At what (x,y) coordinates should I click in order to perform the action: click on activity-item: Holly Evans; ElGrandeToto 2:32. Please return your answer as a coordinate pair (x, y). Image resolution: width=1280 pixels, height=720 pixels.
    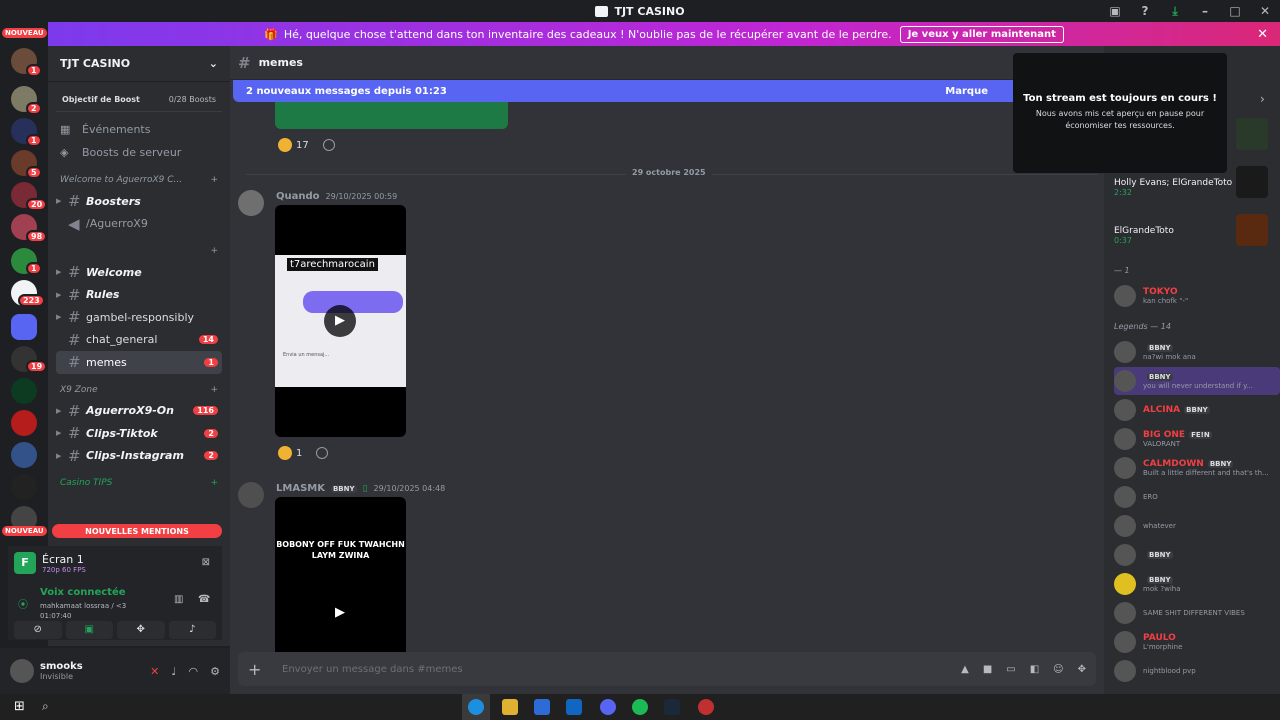
    Looking at the image, I should click on (1173, 187).